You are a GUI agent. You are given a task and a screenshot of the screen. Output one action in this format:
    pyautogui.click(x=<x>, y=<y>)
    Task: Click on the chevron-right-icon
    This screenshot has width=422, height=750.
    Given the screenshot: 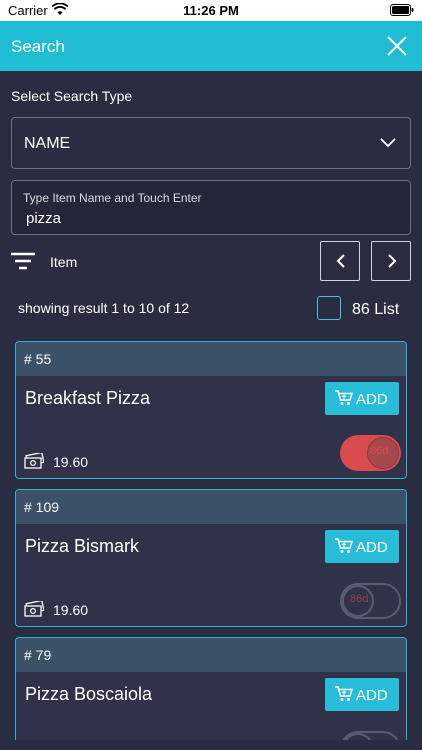 What is the action you would take?
    pyautogui.click(x=392, y=261)
    